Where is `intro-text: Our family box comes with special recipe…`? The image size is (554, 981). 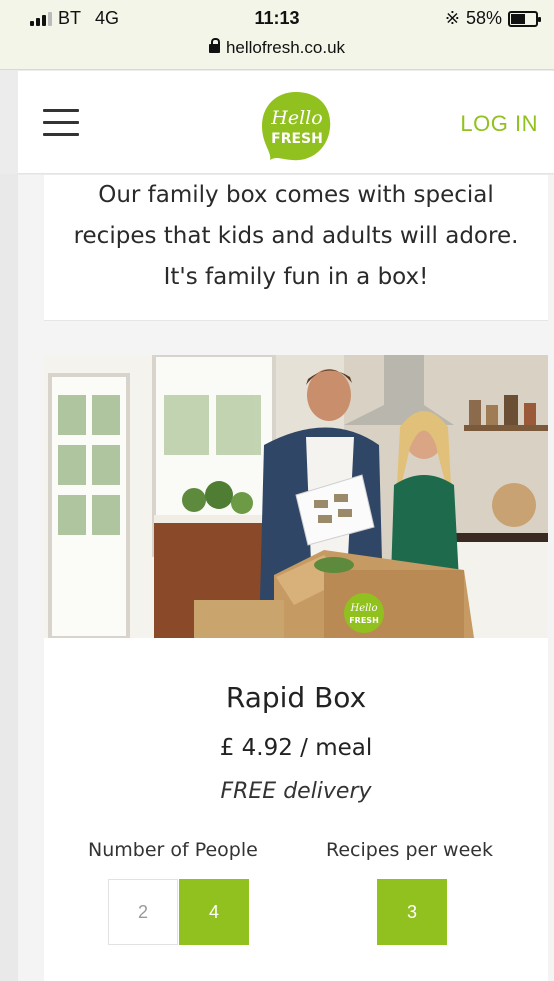 intro-text: Our family box comes with special recipe… is located at coordinates (296, 236).